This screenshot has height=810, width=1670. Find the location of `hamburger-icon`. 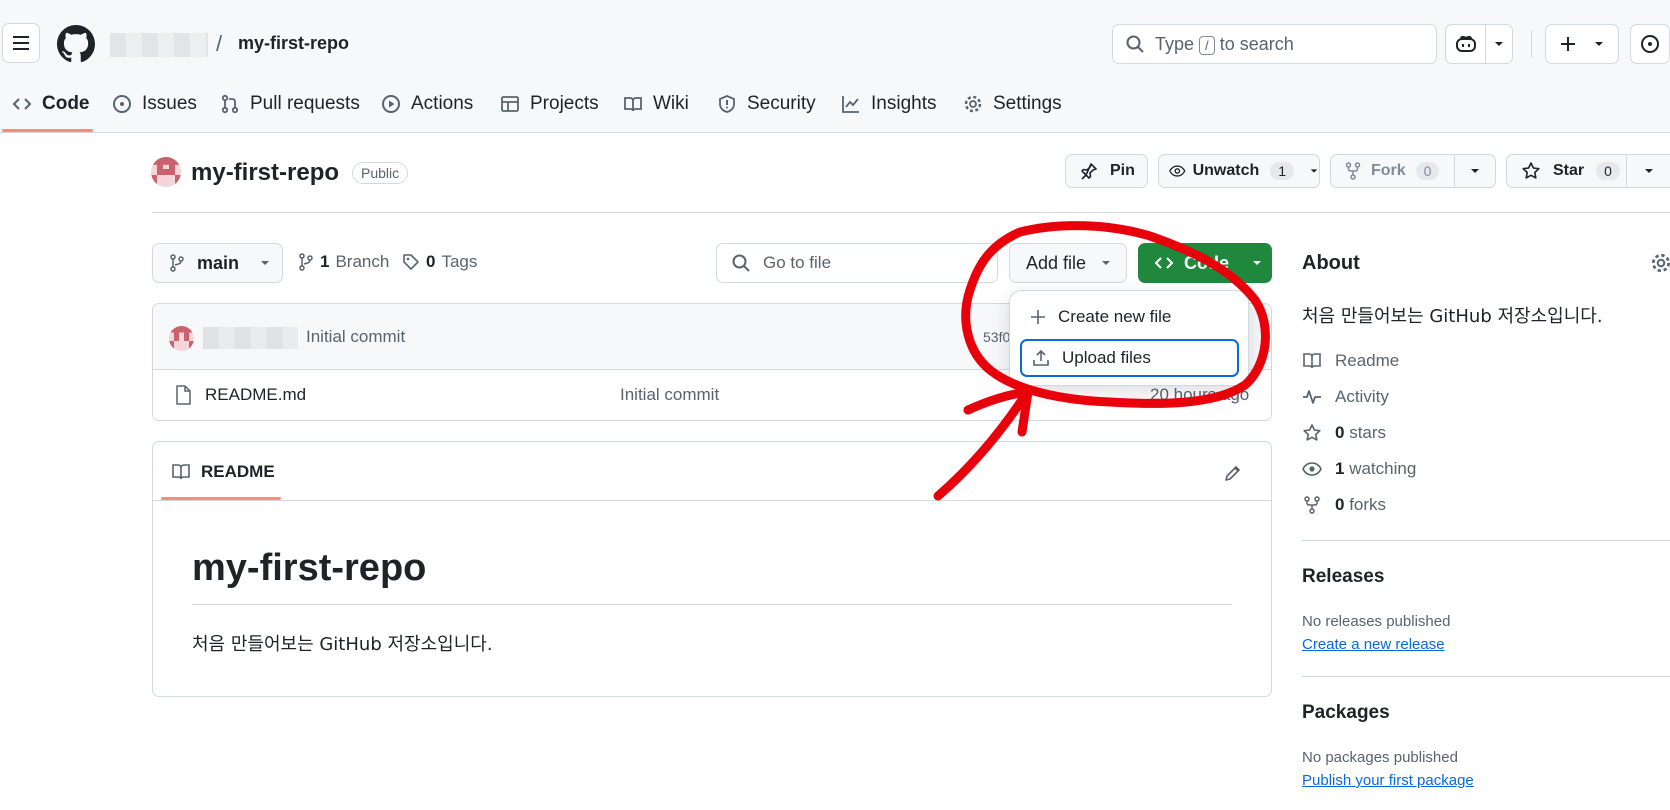

hamburger-icon is located at coordinates (21, 43).